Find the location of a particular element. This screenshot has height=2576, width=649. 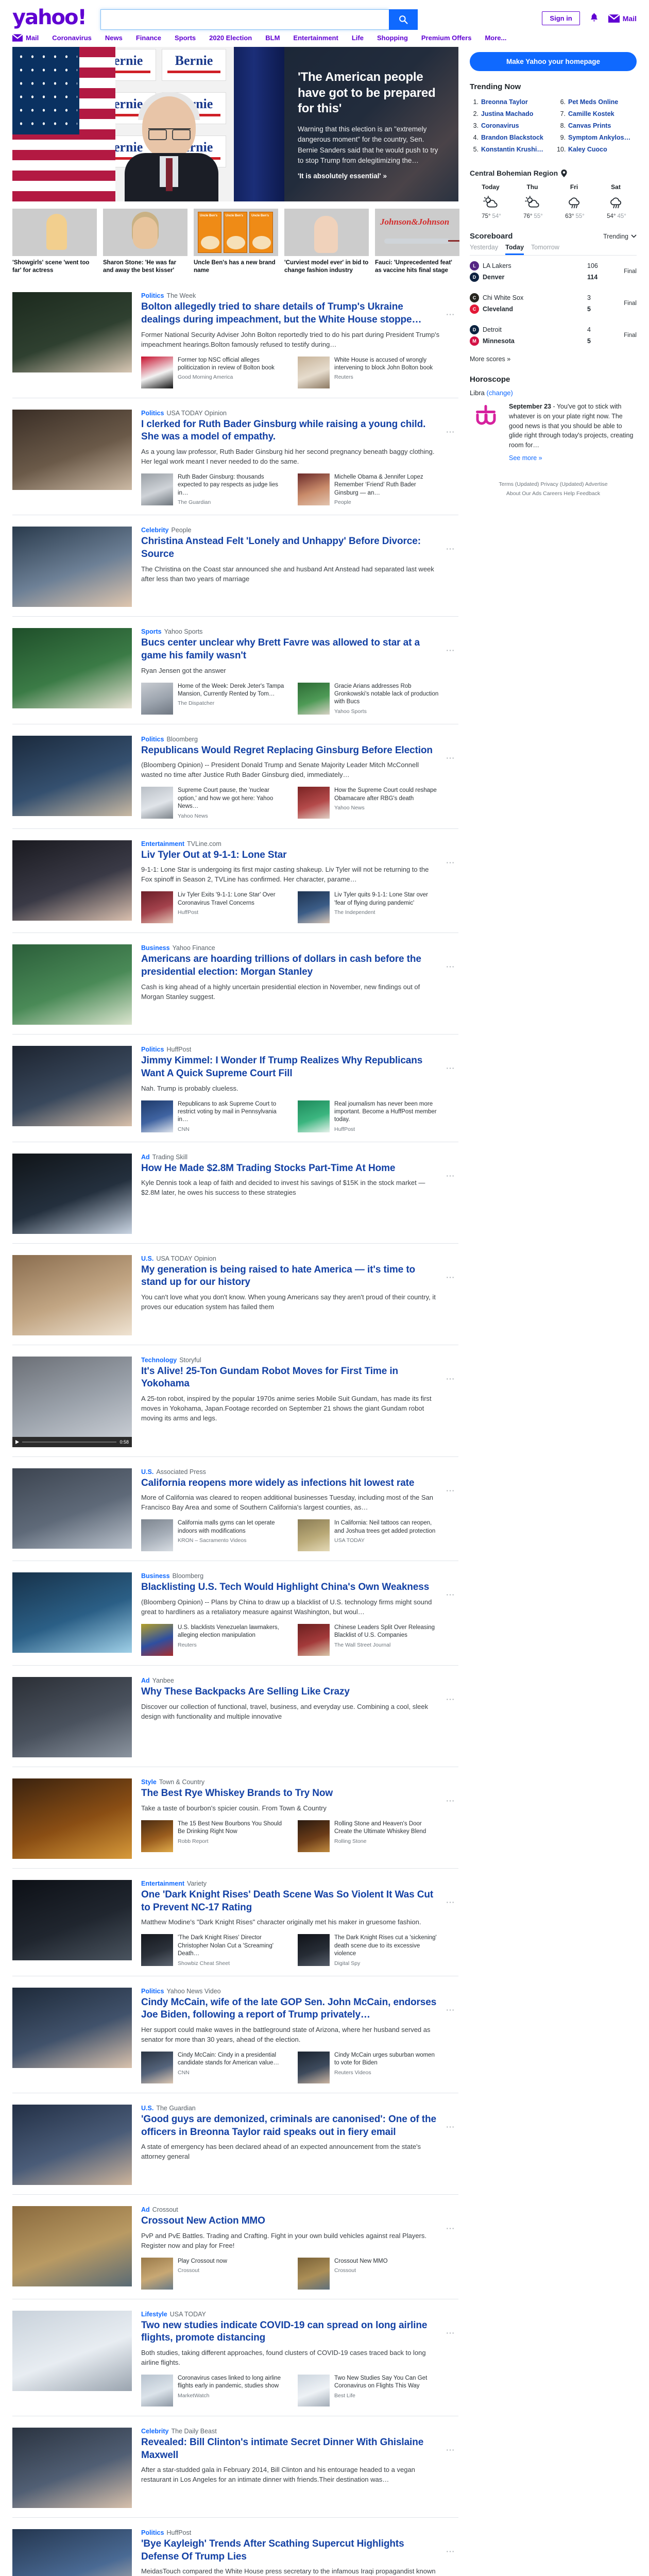

story-title: Liv Tyler Out at 9-1-1: Lone Star is located at coordinates (291, 856).